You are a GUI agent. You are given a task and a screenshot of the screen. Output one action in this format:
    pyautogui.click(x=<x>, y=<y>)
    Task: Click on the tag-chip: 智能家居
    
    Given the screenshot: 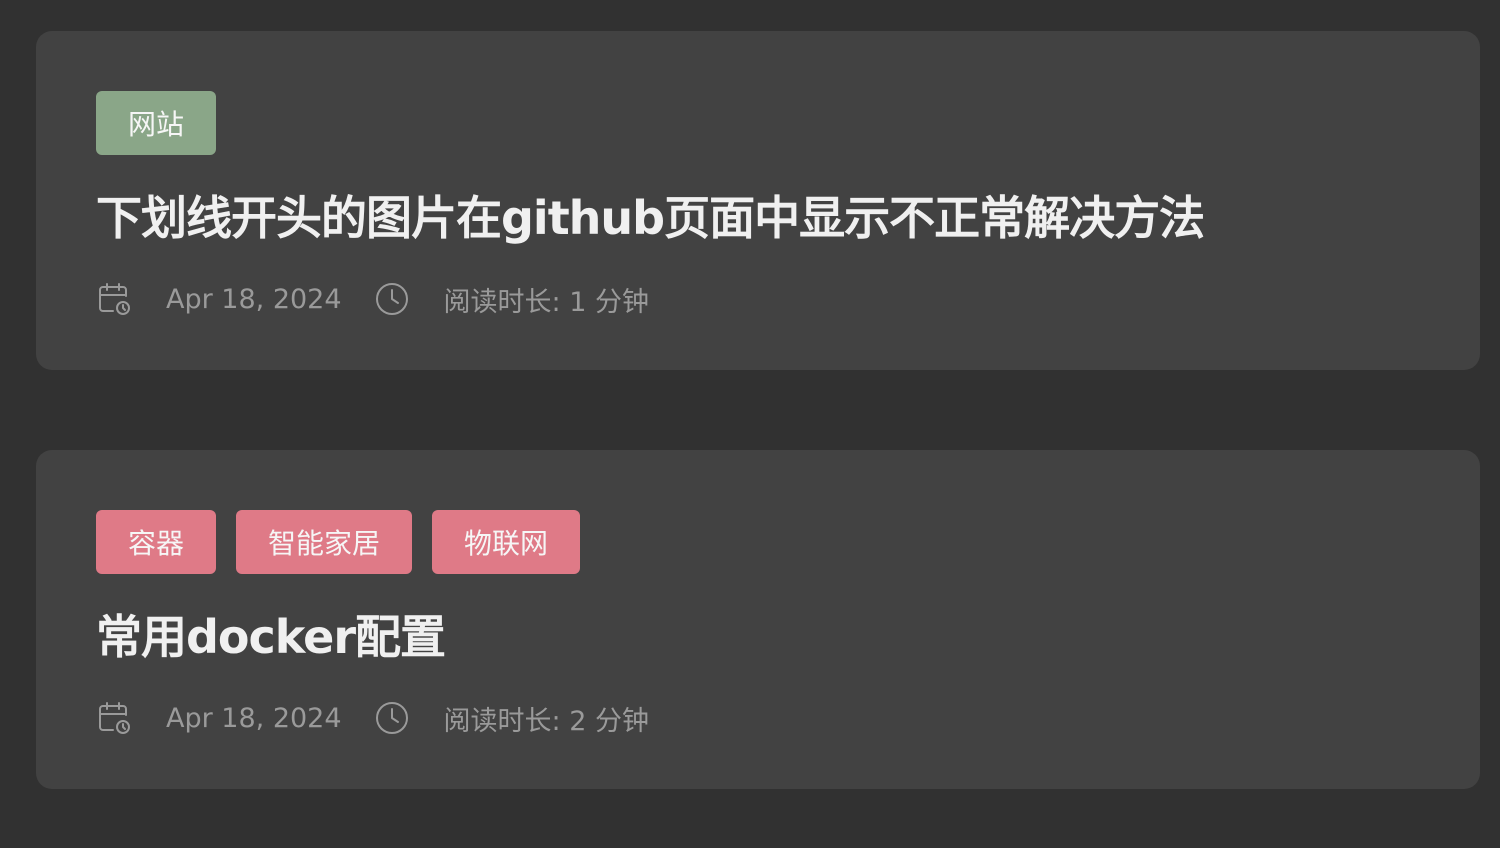 What is the action you would take?
    pyautogui.click(x=324, y=542)
    